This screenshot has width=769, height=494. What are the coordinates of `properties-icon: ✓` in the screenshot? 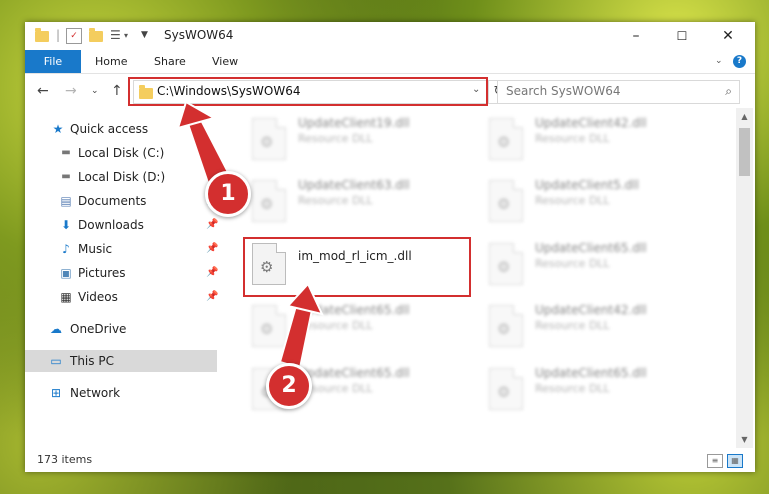 It's located at (74, 36).